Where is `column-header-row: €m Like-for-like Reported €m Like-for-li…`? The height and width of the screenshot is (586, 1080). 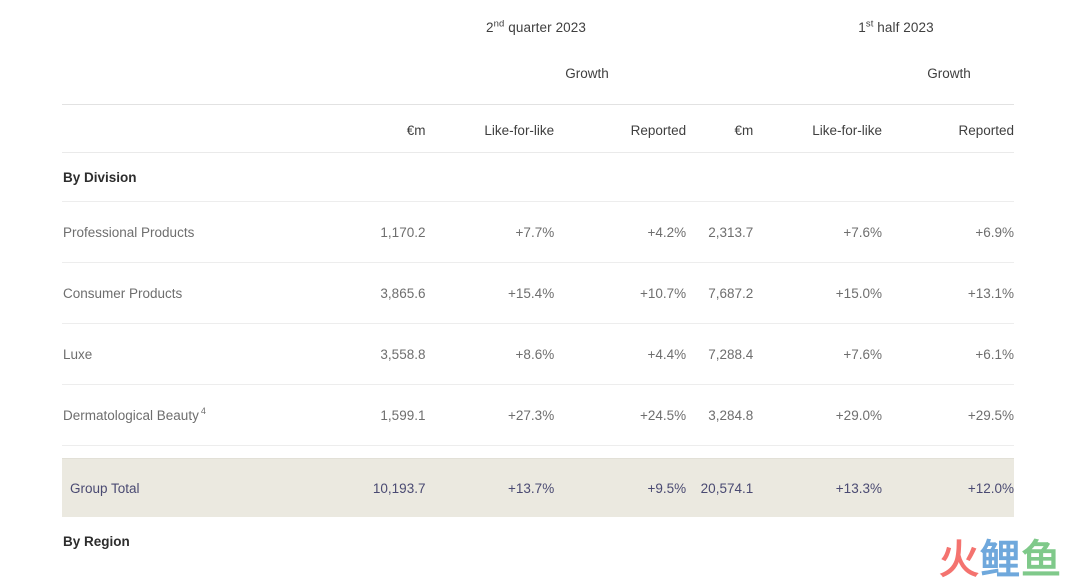
column-header-row: €m Like-for-like Reported €m Like-for-li… is located at coordinates (538, 128).